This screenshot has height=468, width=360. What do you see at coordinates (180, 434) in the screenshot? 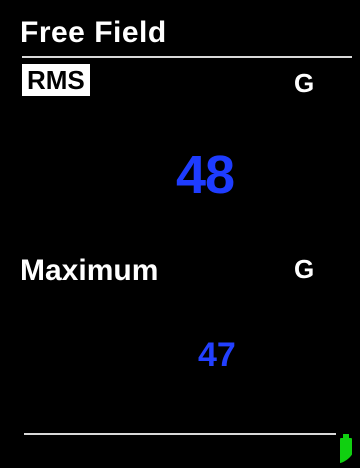
I see `bottom-divider` at bounding box center [180, 434].